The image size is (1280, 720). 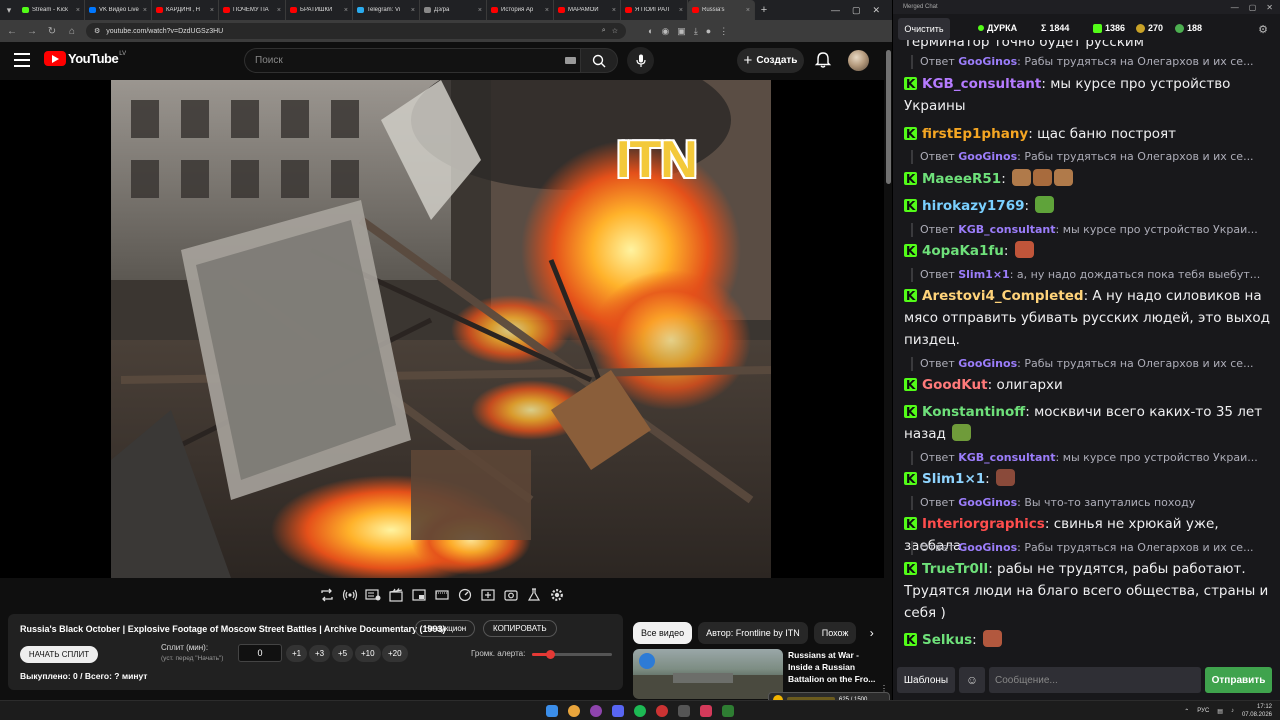 What do you see at coordinates (572, 654) in the screenshot?
I see `alert-volume-slider` at bounding box center [572, 654].